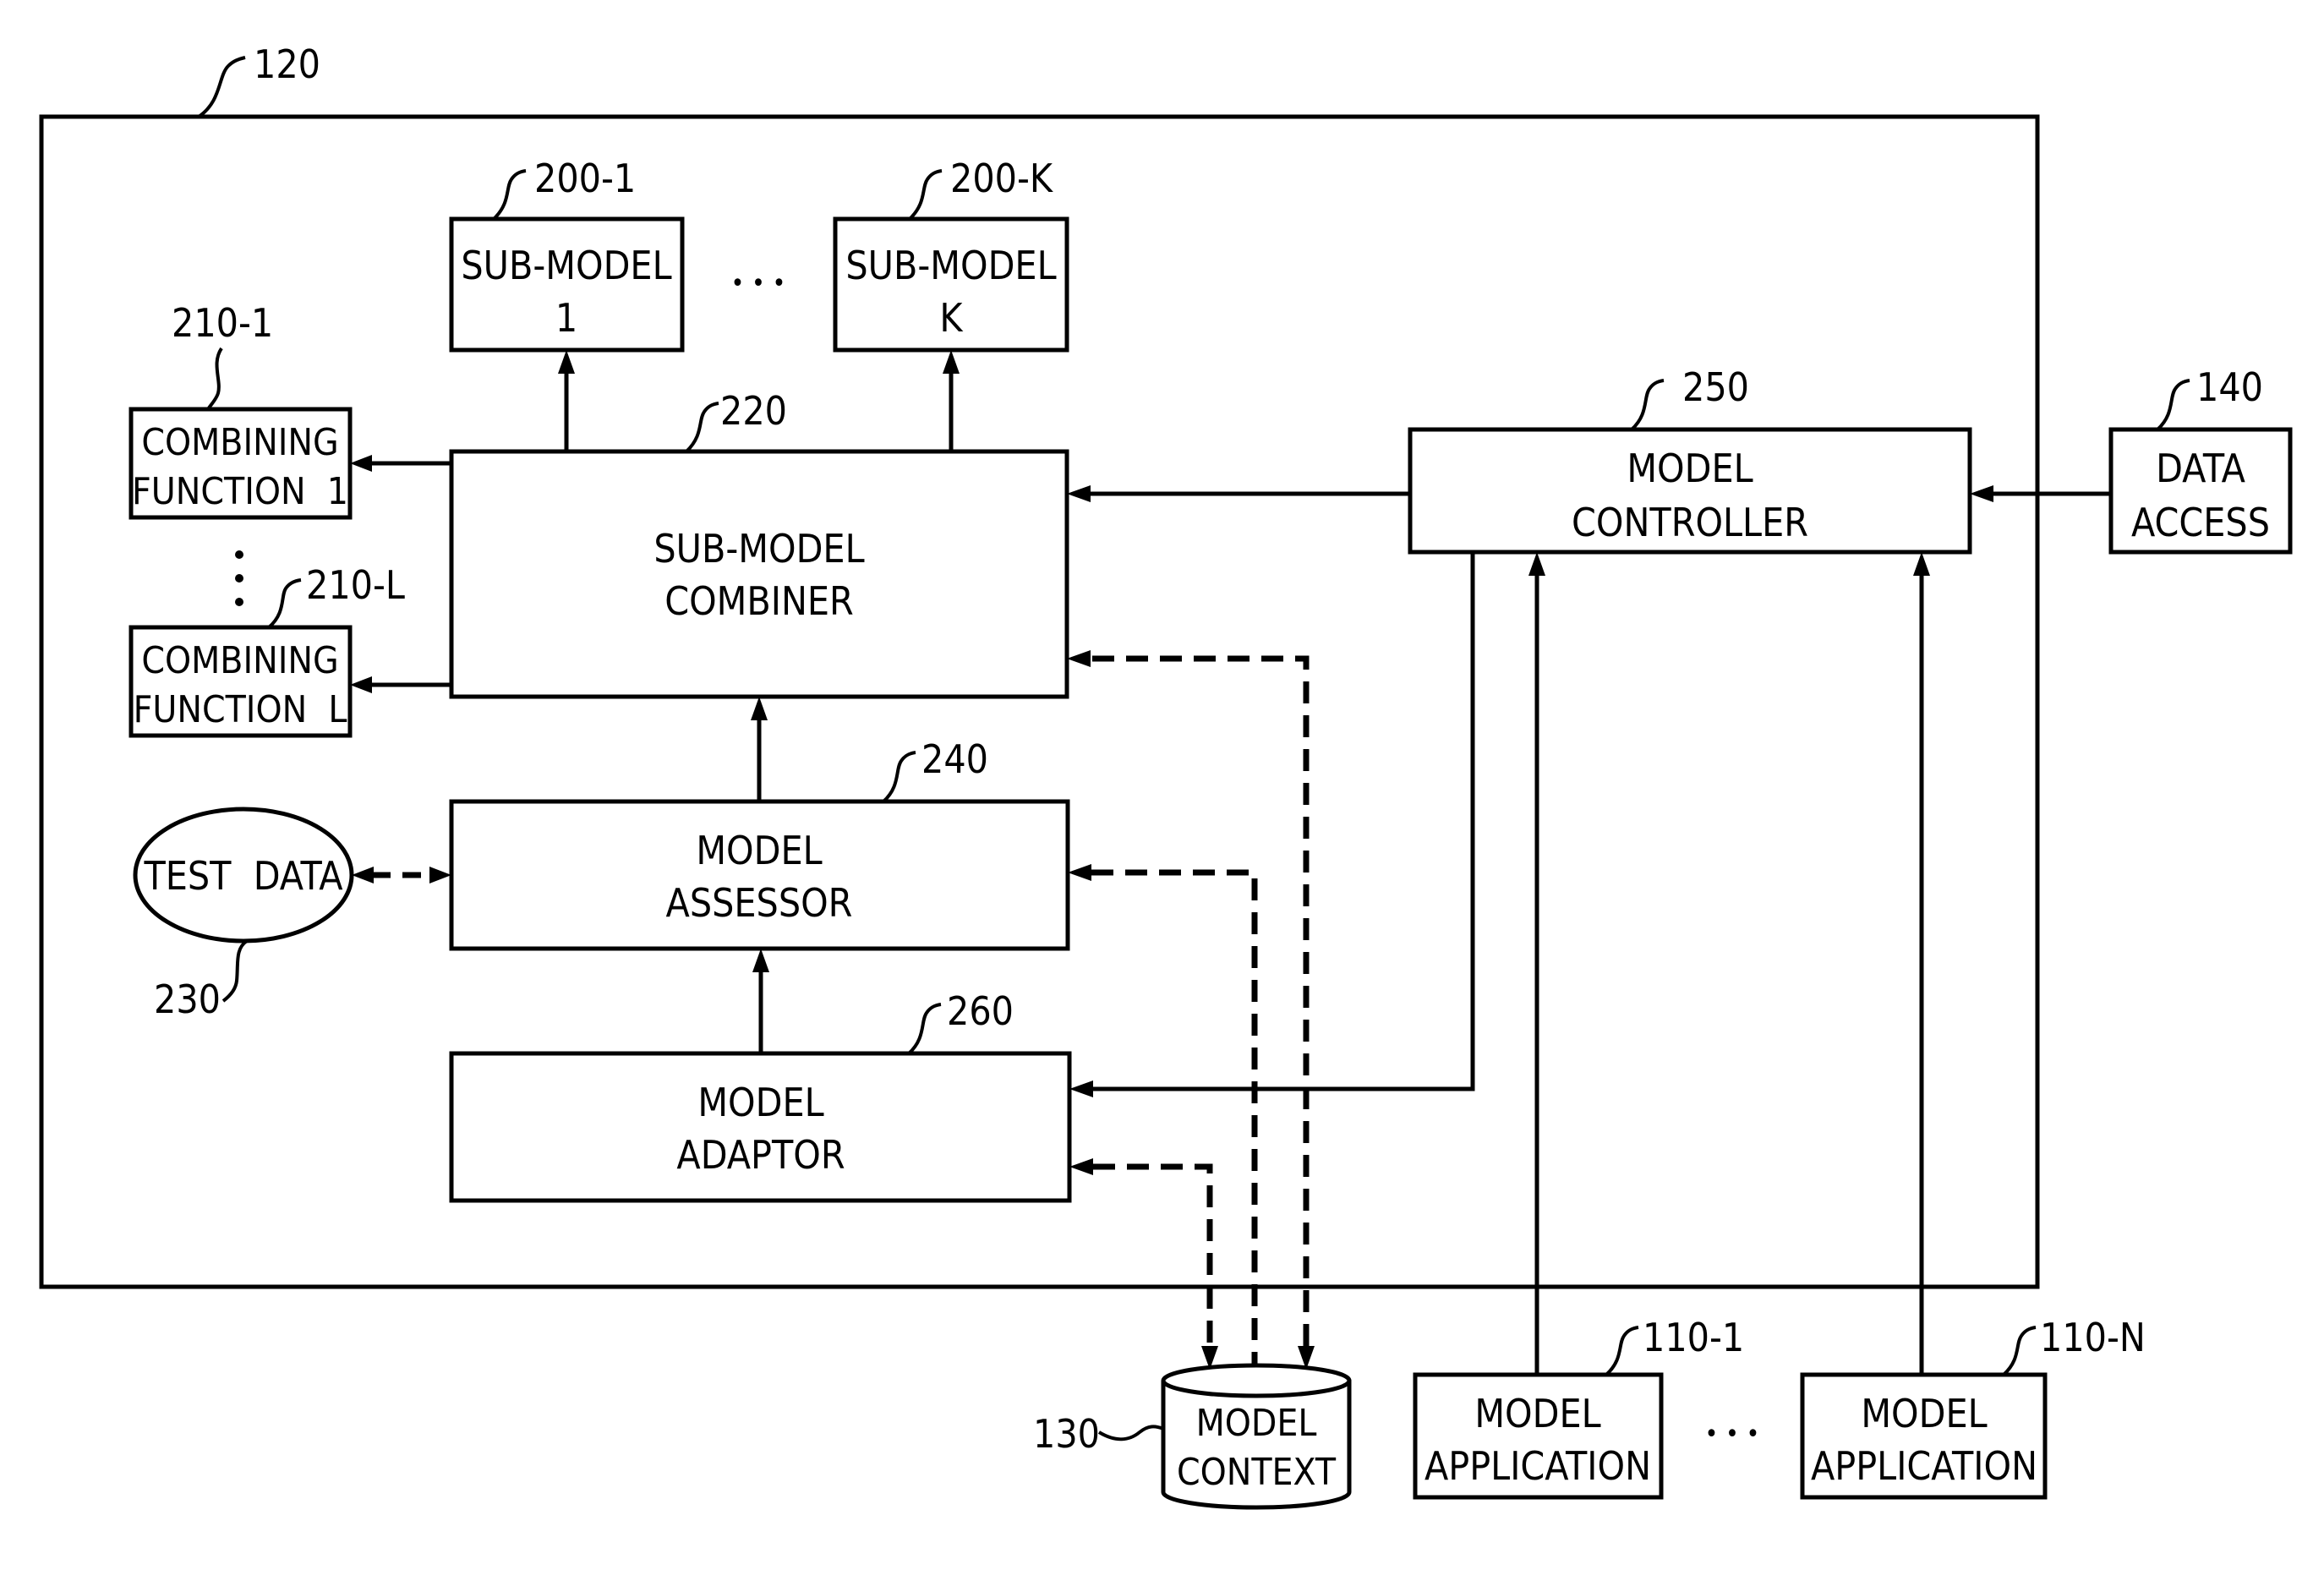 This screenshot has height=1570, width=2324. Describe the element at coordinates (1002, 178) in the screenshot. I see `sub-model-k-ref-label: 200-K` at that location.